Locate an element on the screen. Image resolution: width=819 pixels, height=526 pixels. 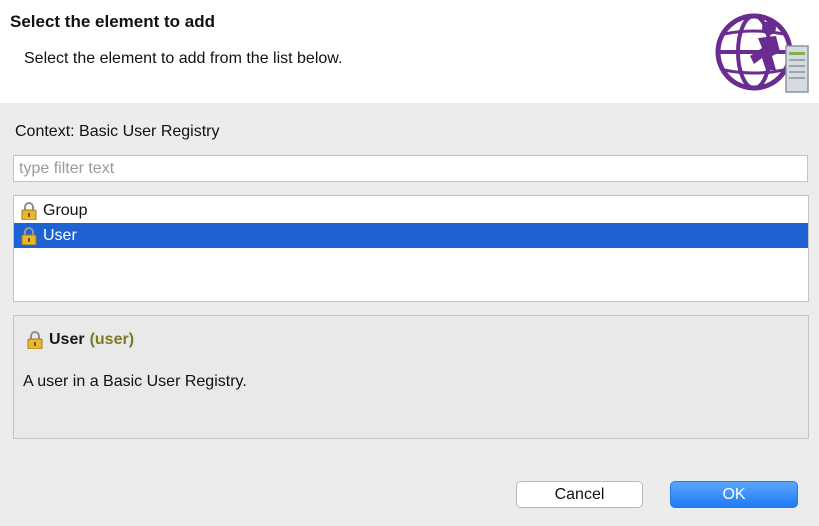
details-heading: User (user) is located at coordinates (80, 340).